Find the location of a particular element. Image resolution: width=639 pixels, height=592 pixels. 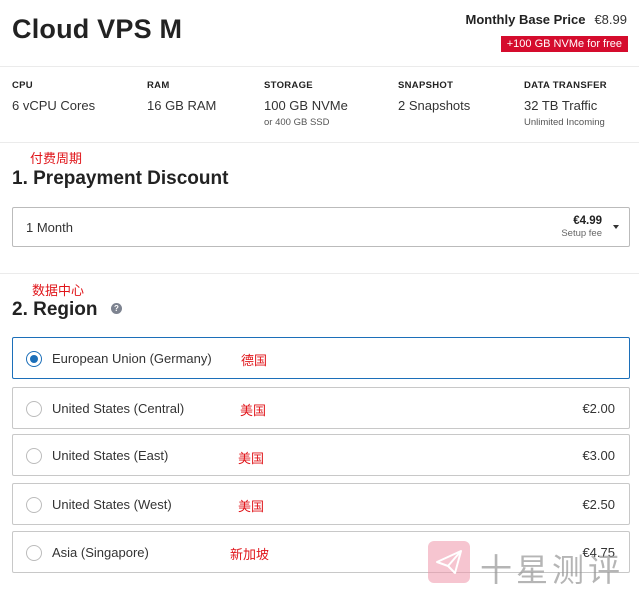

spec-ram: RAM 16 GB RAM is located at coordinates (181, 96).